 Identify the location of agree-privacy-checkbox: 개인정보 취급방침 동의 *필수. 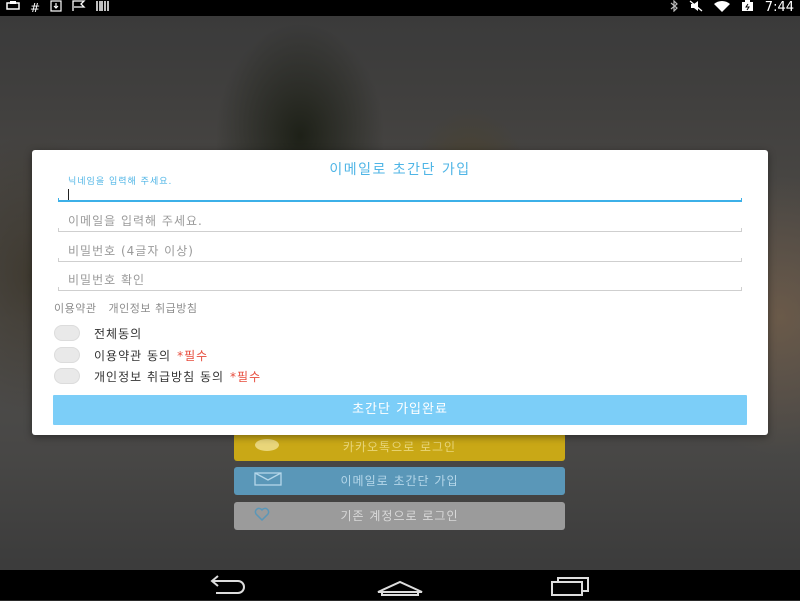
(157, 376).